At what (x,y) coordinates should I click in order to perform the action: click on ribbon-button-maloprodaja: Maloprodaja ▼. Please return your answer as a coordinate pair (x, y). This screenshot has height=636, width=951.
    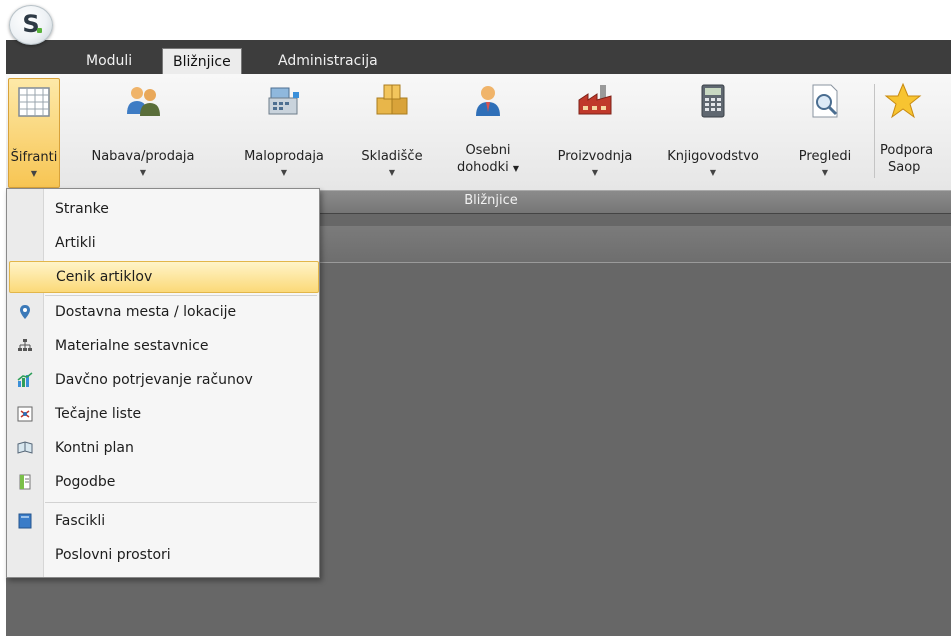
    Looking at the image, I should click on (284, 132).